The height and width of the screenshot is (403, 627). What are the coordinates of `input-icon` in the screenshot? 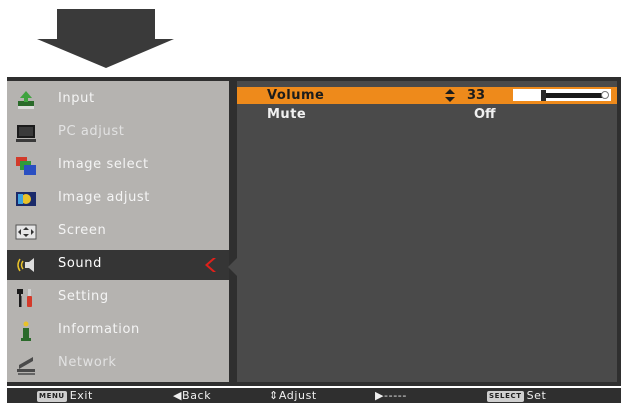 It's located at (26, 100).